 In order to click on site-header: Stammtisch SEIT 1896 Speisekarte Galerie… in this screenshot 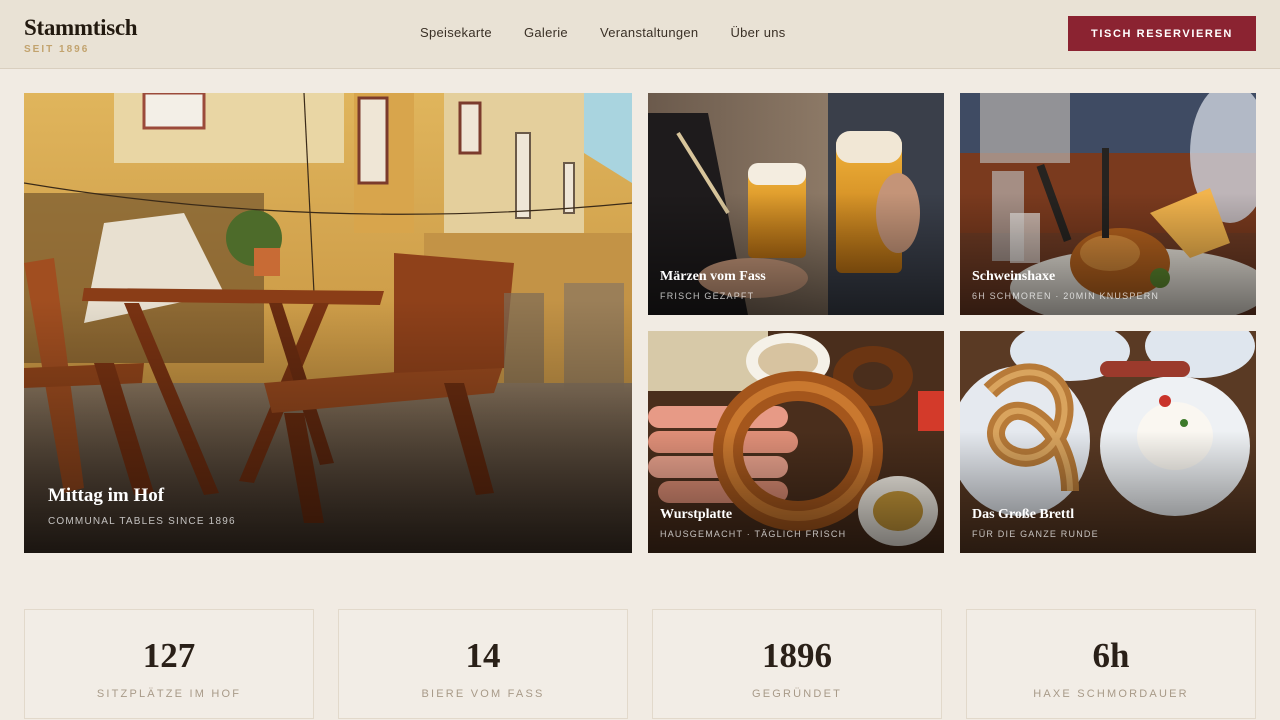, I will do `click(640, 34)`.